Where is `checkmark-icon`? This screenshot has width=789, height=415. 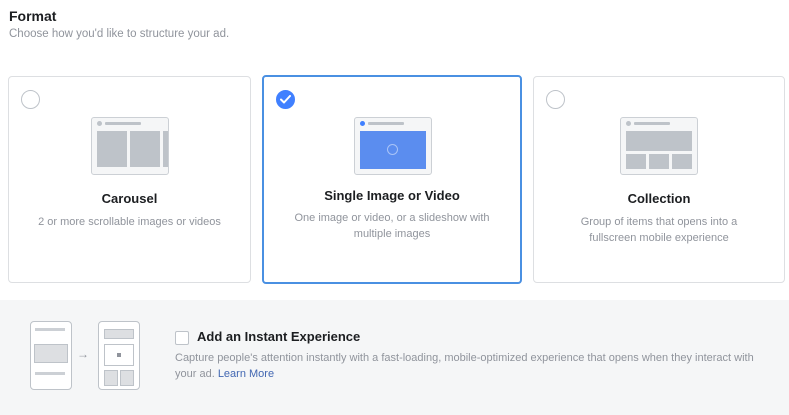
checkmark-icon is located at coordinates (285, 99).